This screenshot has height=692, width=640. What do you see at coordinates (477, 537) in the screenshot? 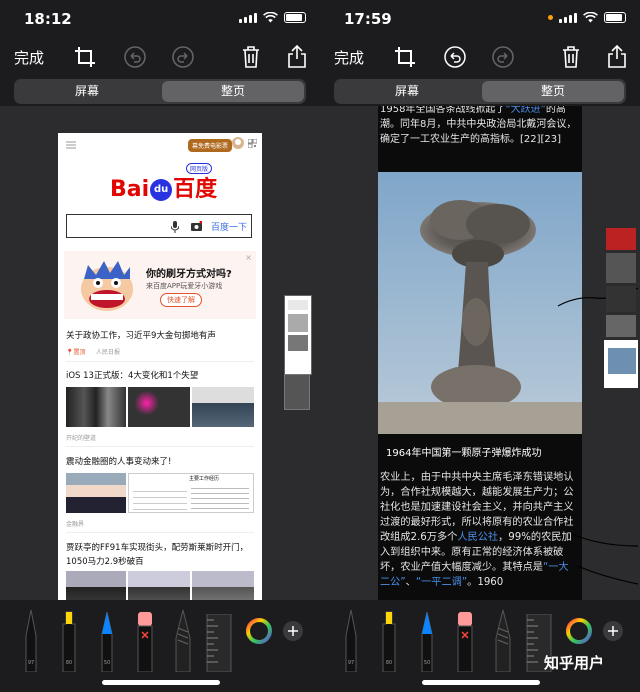
I see `people-commune-link: 人民公社` at bounding box center [477, 537].